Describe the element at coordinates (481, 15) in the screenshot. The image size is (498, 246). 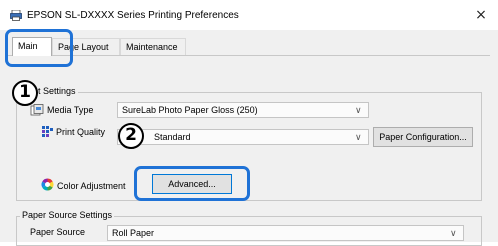
I see `close-button: ×` at that location.